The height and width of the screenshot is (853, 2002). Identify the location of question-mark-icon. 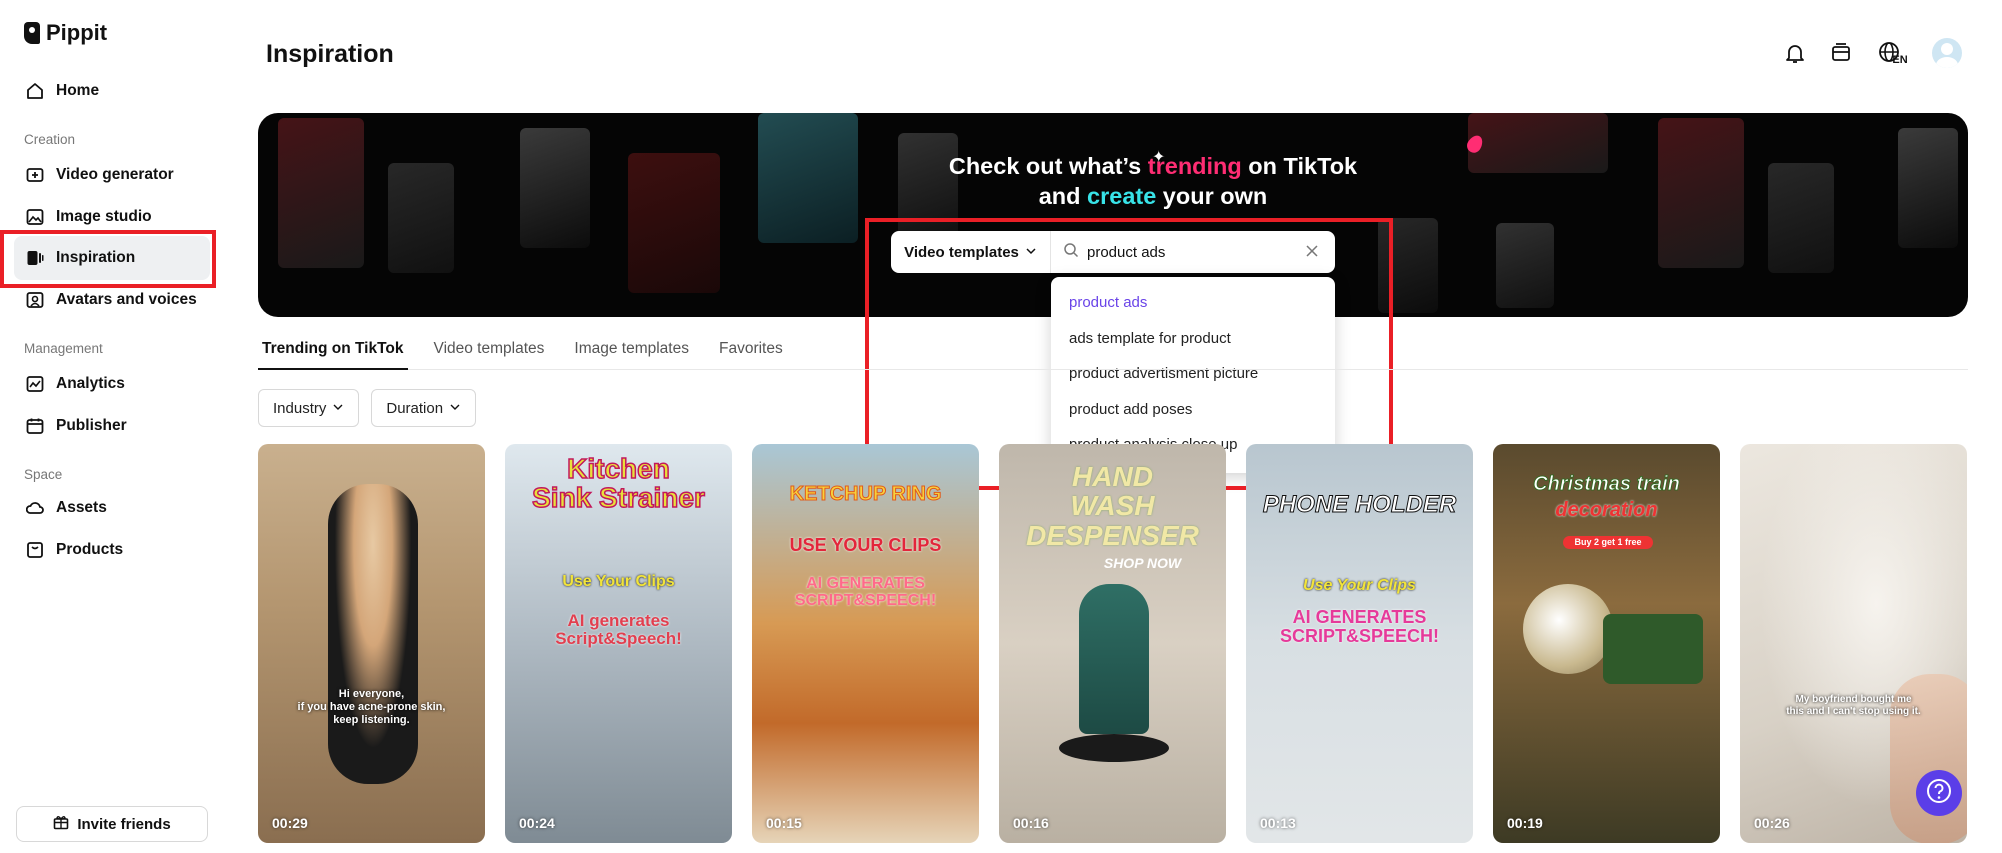
(1939, 793).